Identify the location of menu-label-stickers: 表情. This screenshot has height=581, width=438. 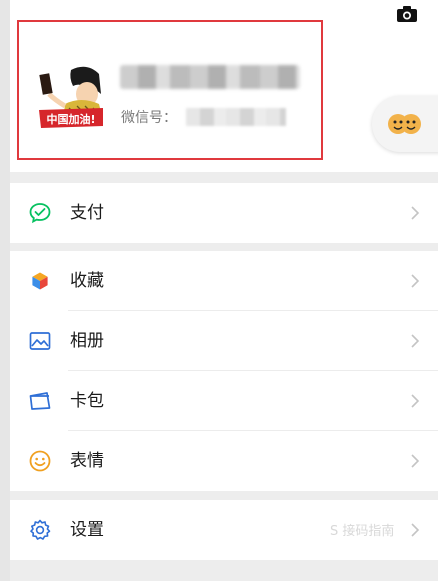
(87, 461).